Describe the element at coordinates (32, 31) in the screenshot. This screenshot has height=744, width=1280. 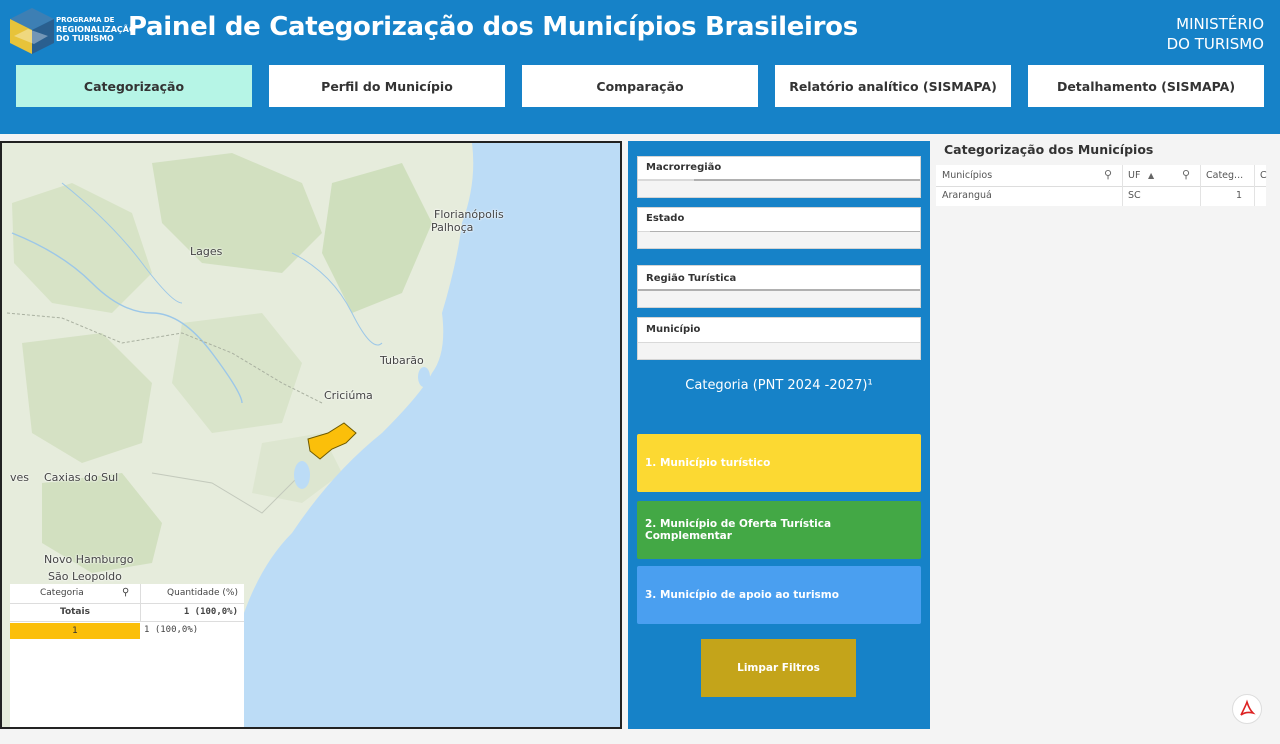
I see `logo-cube-icon` at that location.